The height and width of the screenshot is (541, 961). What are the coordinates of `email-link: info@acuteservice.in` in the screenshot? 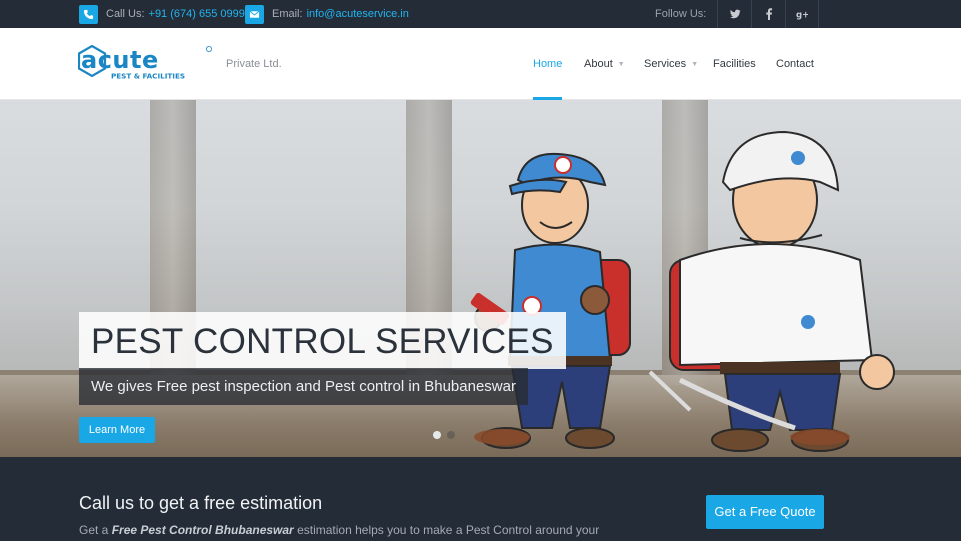 It's located at (358, 14).